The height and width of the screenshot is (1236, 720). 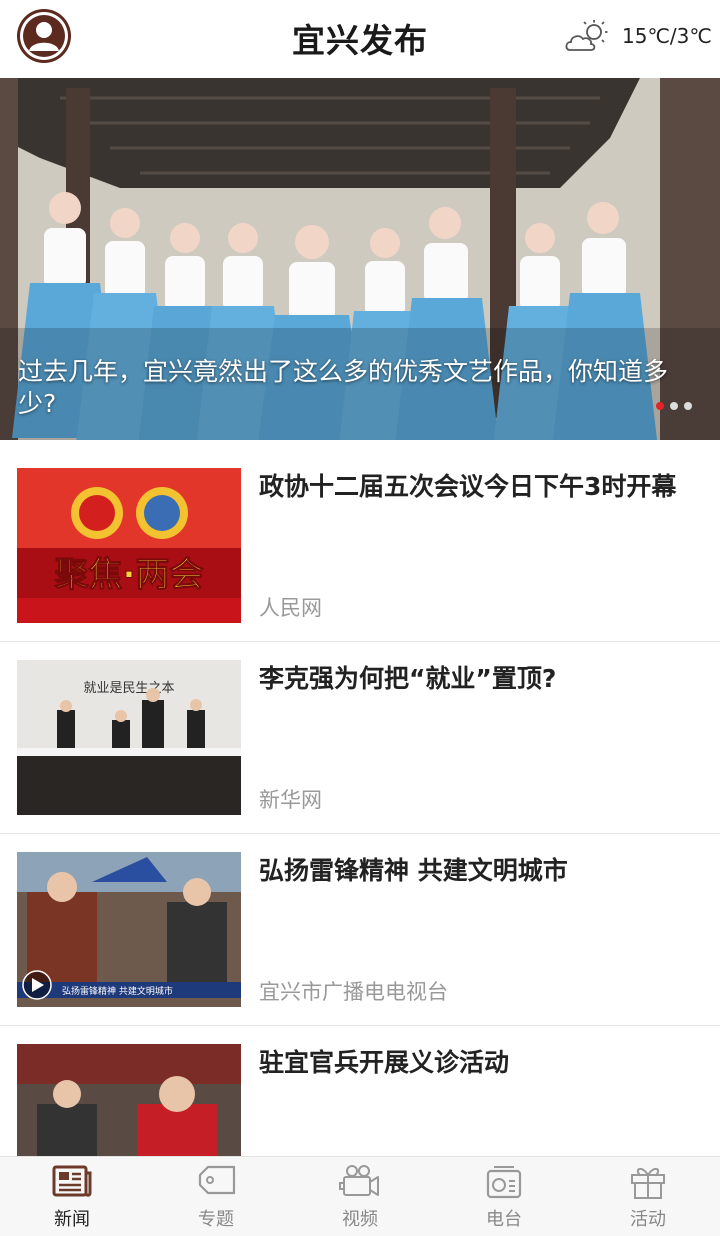 I want to click on thumb-text: 聚焦·两会, so click(x=129, y=575).